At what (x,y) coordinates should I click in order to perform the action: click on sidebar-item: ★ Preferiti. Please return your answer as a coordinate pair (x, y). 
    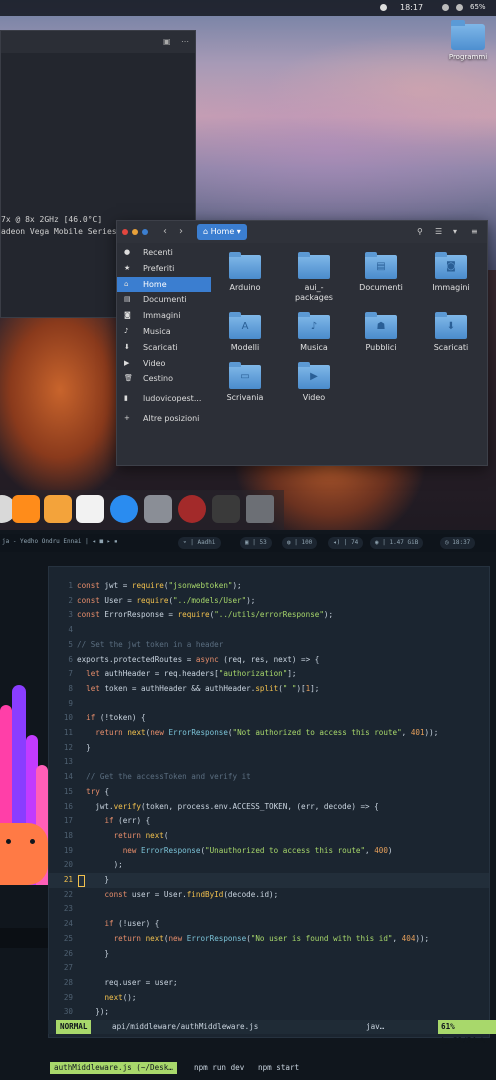
    Looking at the image, I should click on (164, 269).